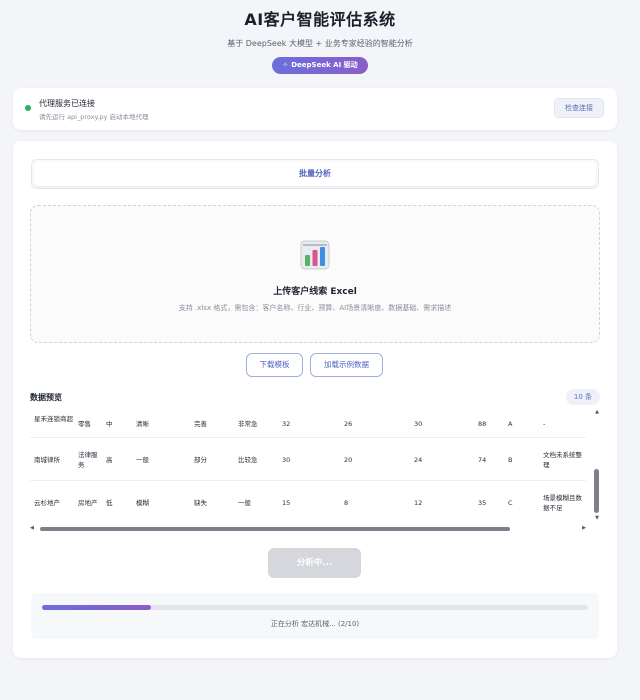 The image size is (640, 700). I want to click on scroll-up-icon: ▲, so click(597, 412).